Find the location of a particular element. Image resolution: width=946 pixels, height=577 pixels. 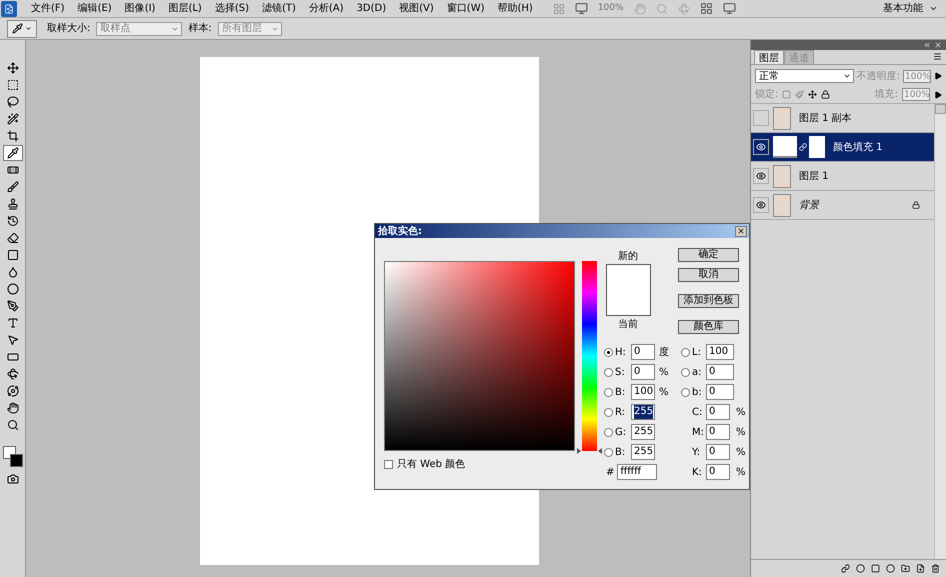

color-field is located at coordinates (479, 356).